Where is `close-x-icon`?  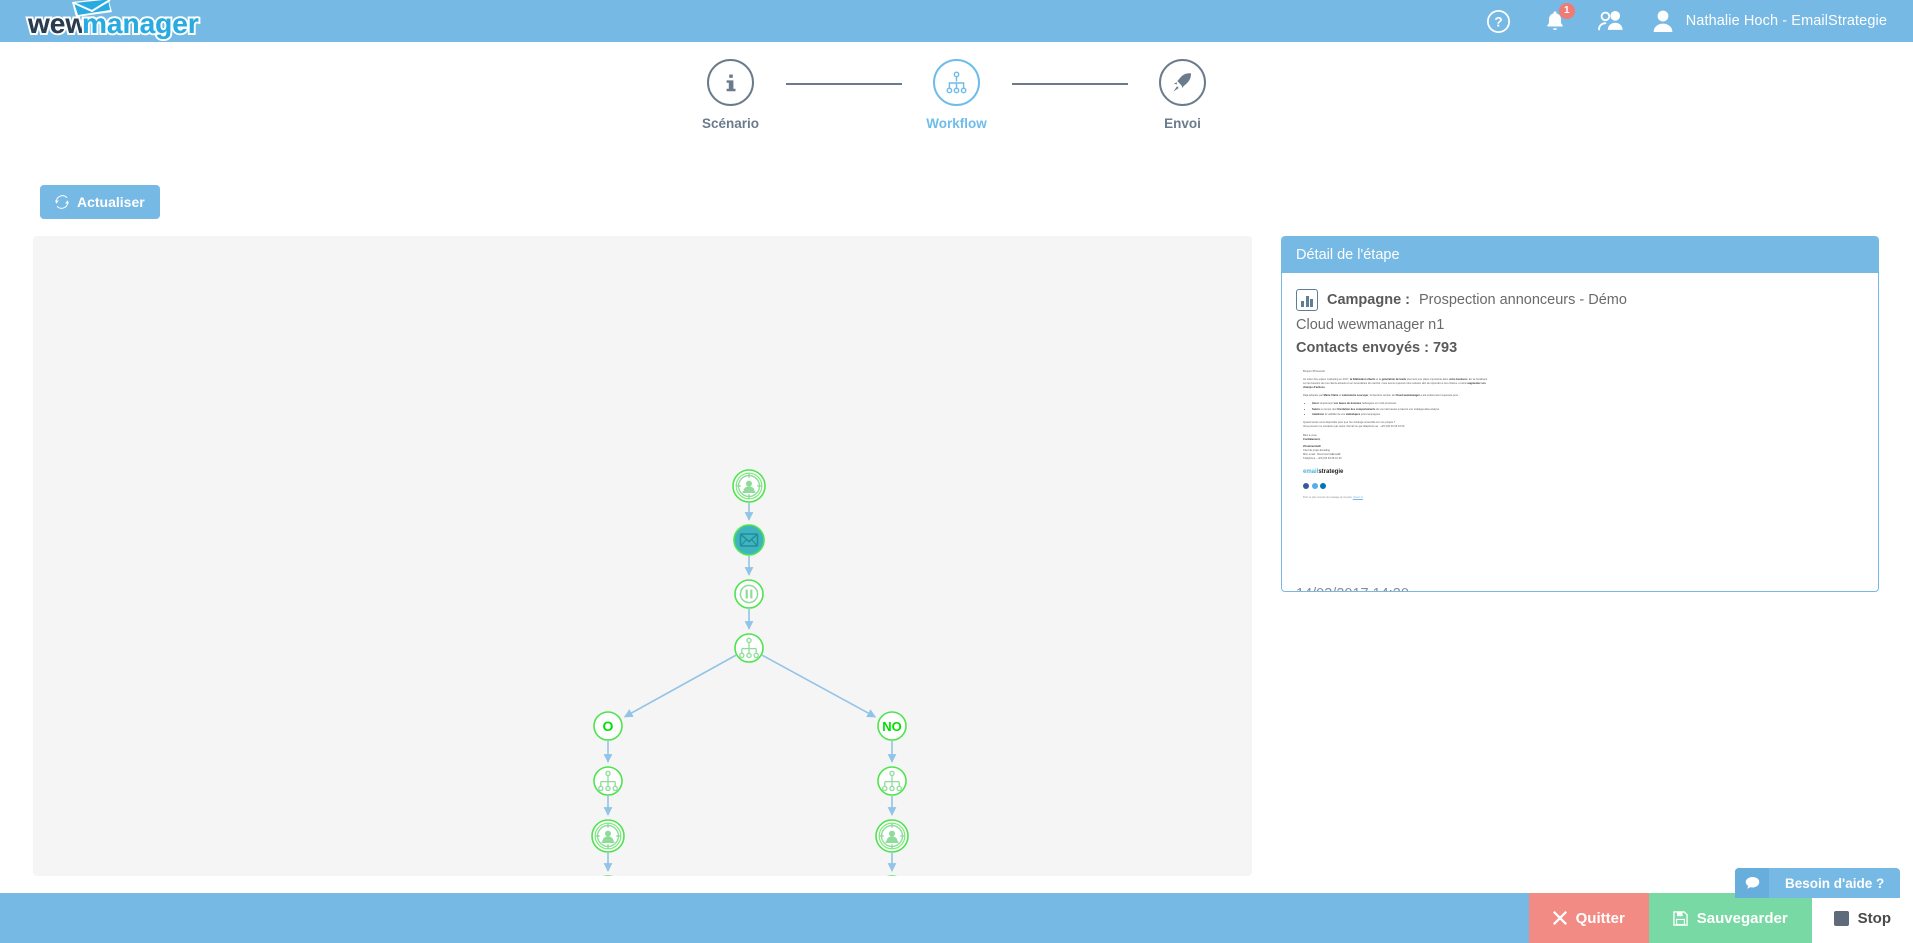 close-x-icon is located at coordinates (1559, 918).